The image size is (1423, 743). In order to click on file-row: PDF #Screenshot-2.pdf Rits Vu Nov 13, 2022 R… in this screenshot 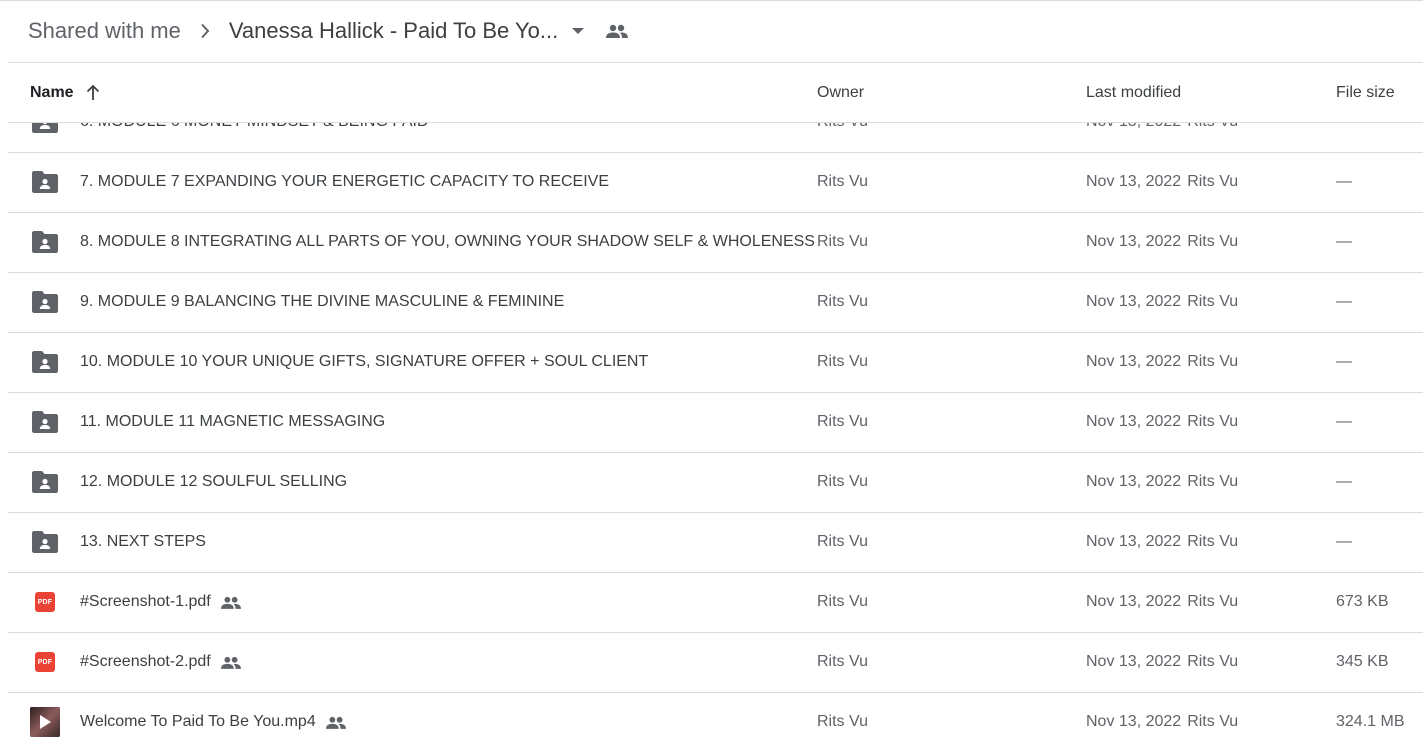, I will do `click(715, 662)`.